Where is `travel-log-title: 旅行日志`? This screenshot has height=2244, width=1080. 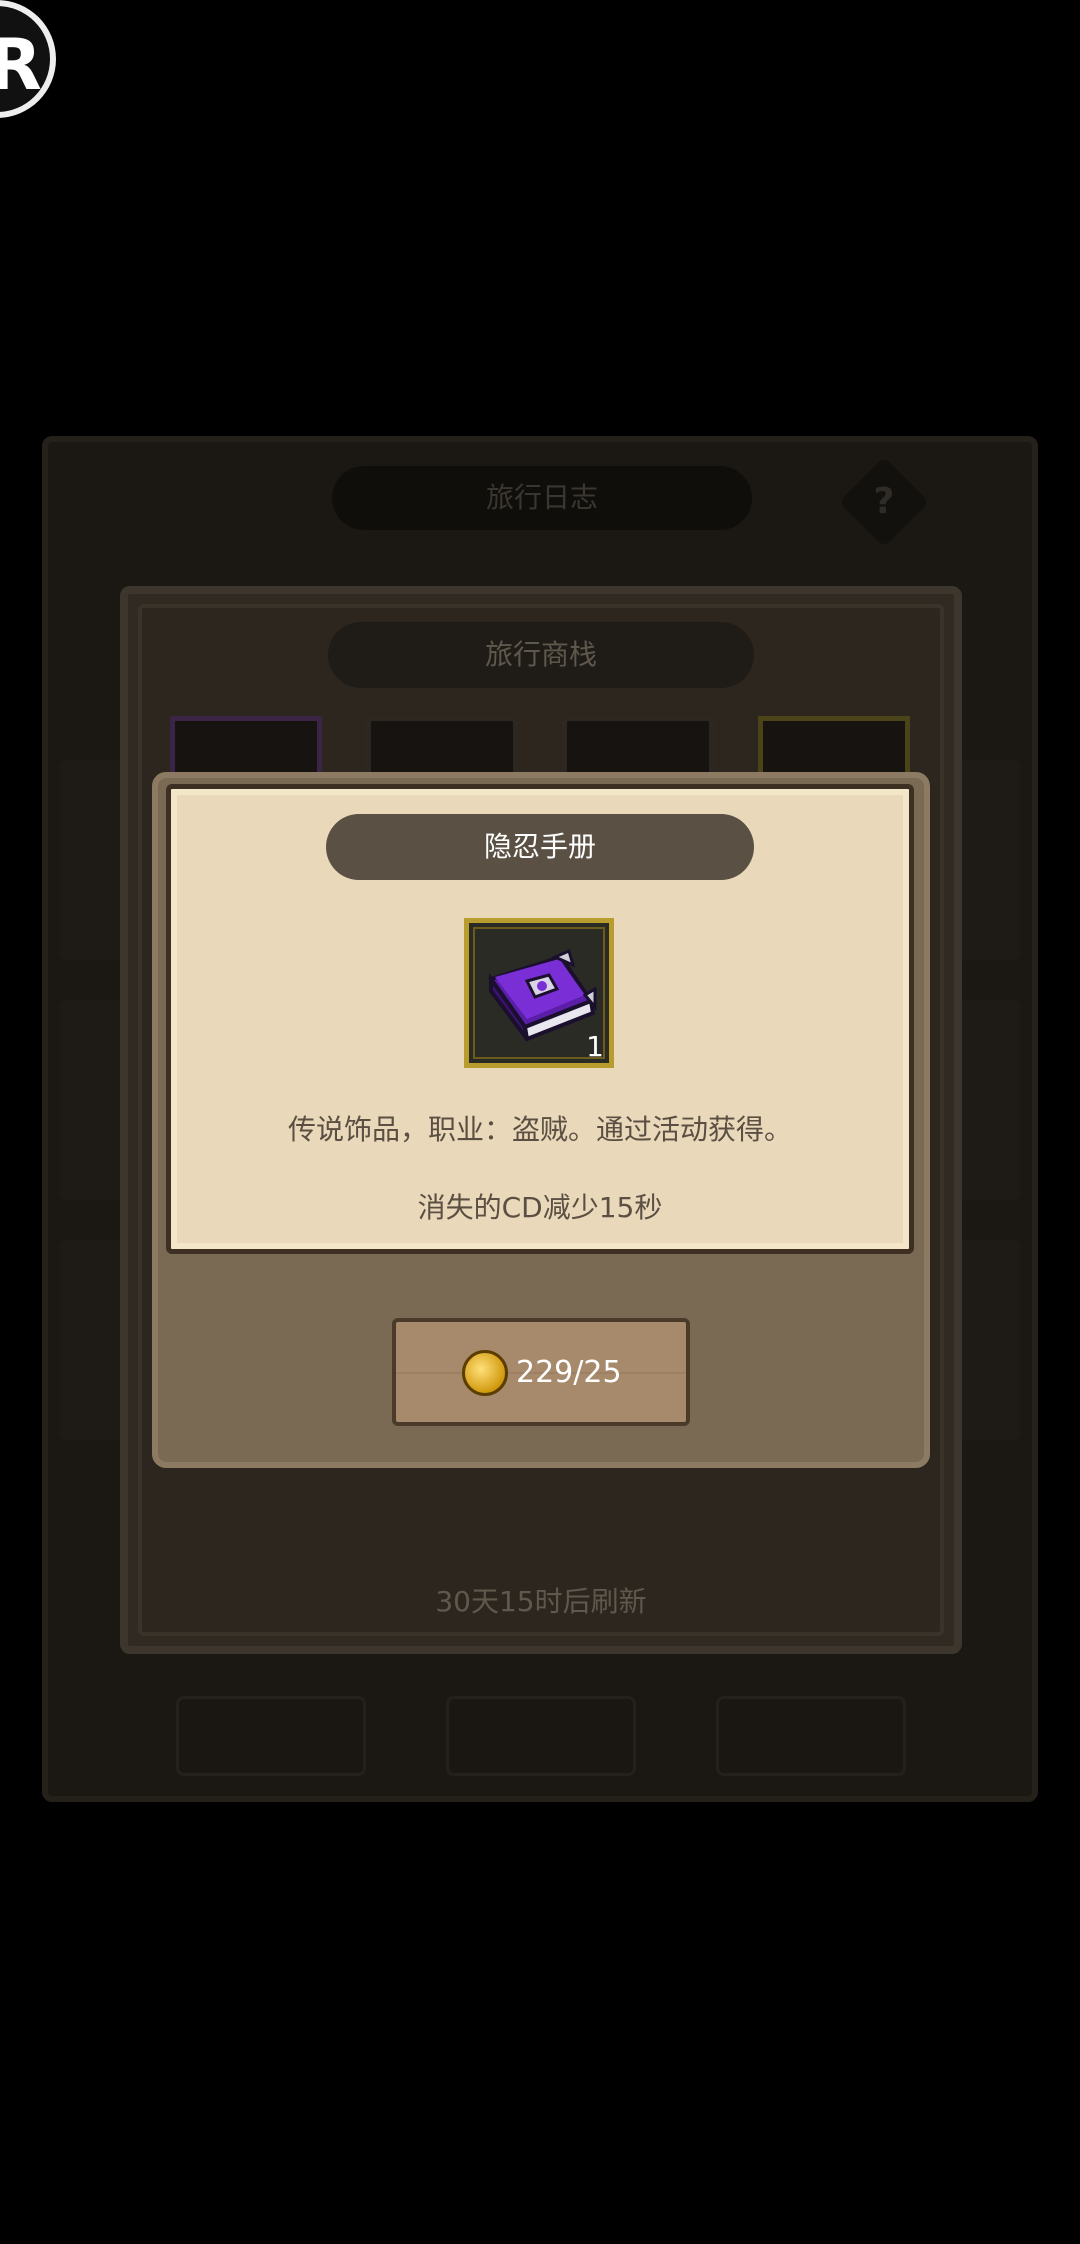 travel-log-title: 旅行日志 is located at coordinates (542, 498).